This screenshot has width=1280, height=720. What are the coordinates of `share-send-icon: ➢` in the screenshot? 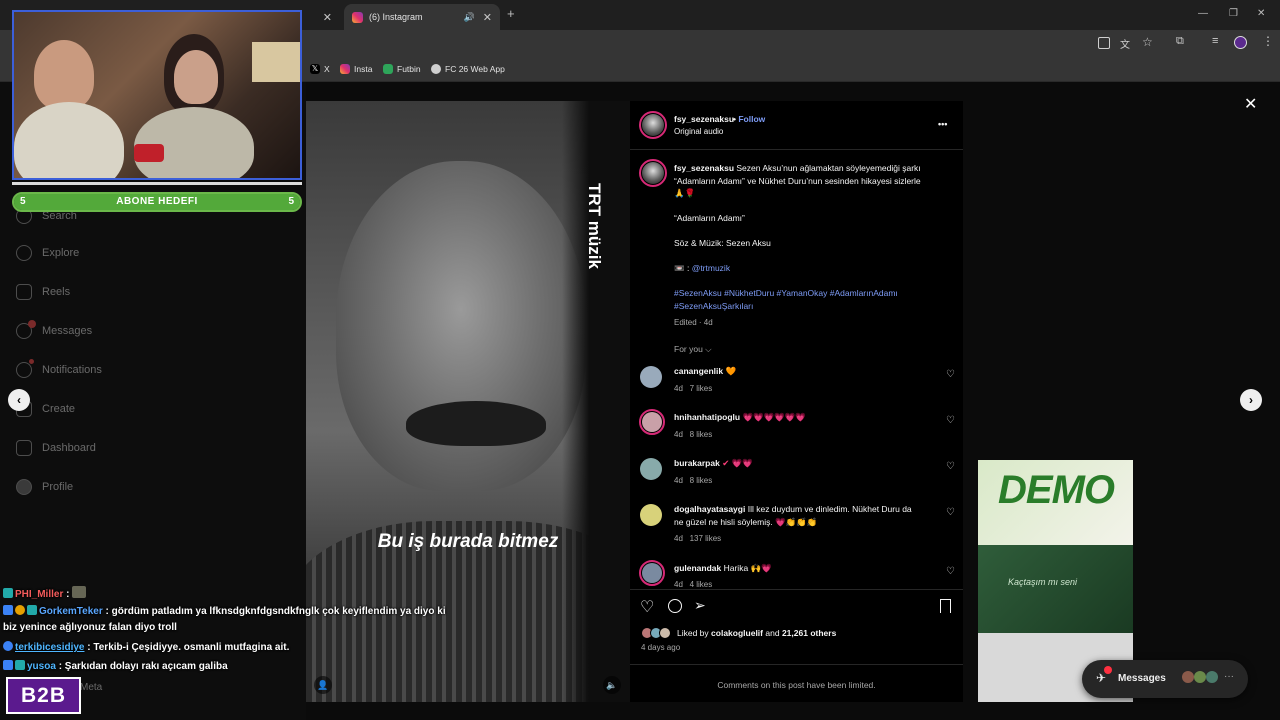 It's located at (700, 605).